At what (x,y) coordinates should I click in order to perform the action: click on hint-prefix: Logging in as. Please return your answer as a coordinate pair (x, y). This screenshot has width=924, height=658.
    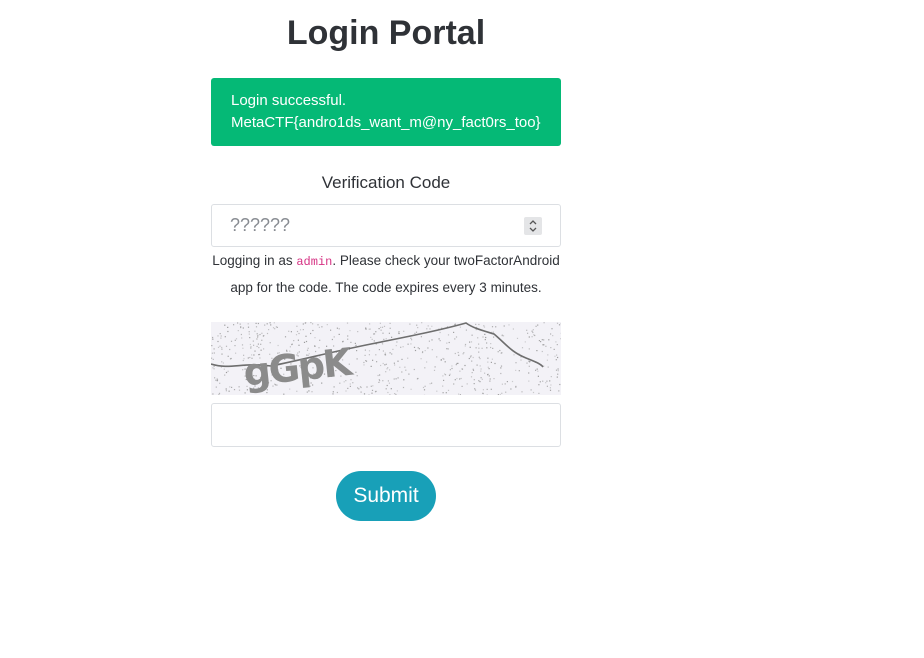
    Looking at the image, I should click on (254, 260).